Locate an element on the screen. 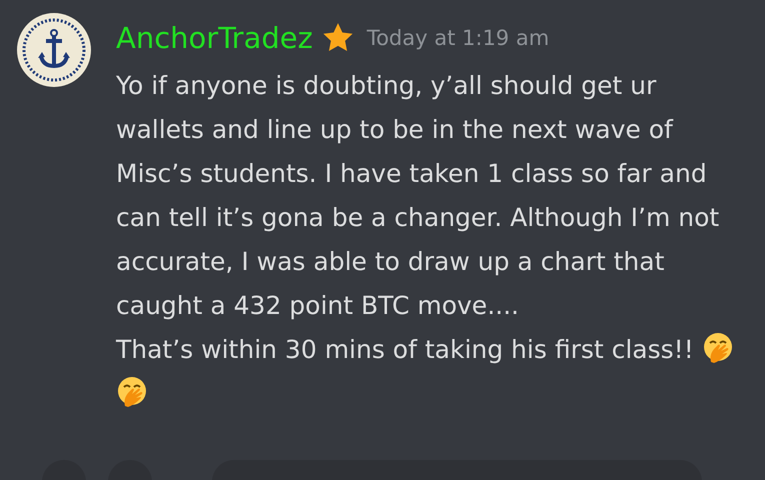  timestamp: Today at 1:19 am is located at coordinates (458, 38).